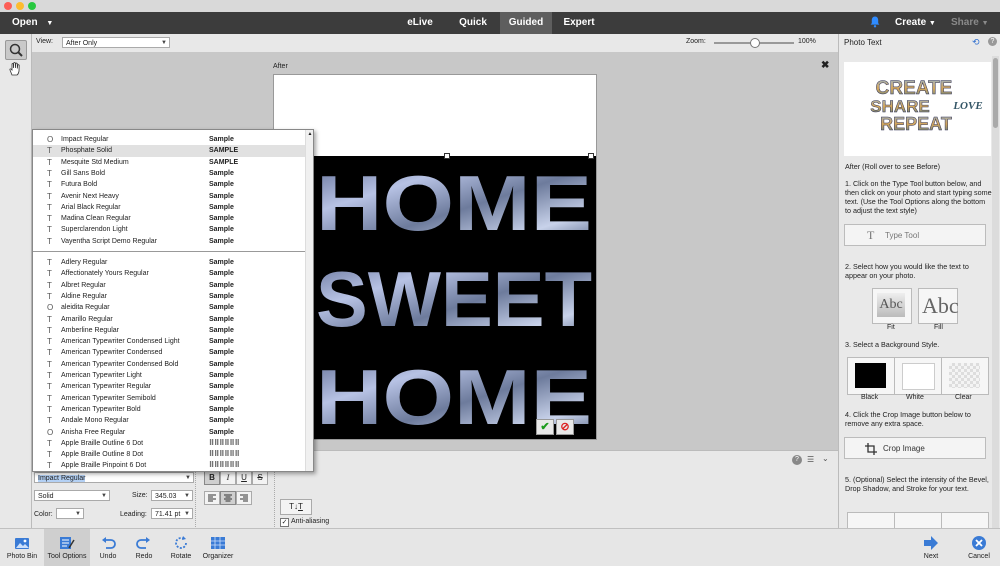 The width and height of the screenshot is (1000, 566). I want to click on font-list-item: T Amberline Regular Sample, so click(169, 330).